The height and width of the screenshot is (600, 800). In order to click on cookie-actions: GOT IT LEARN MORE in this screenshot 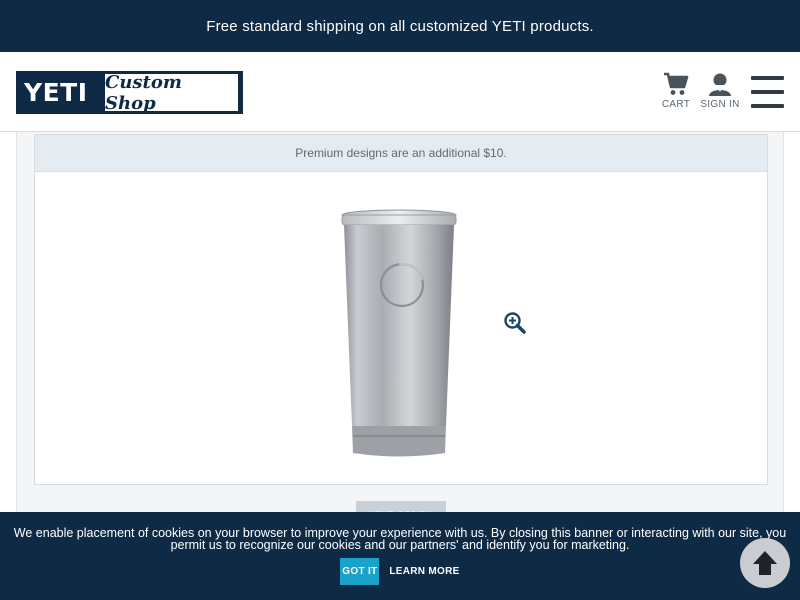, I will do `click(400, 571)`.